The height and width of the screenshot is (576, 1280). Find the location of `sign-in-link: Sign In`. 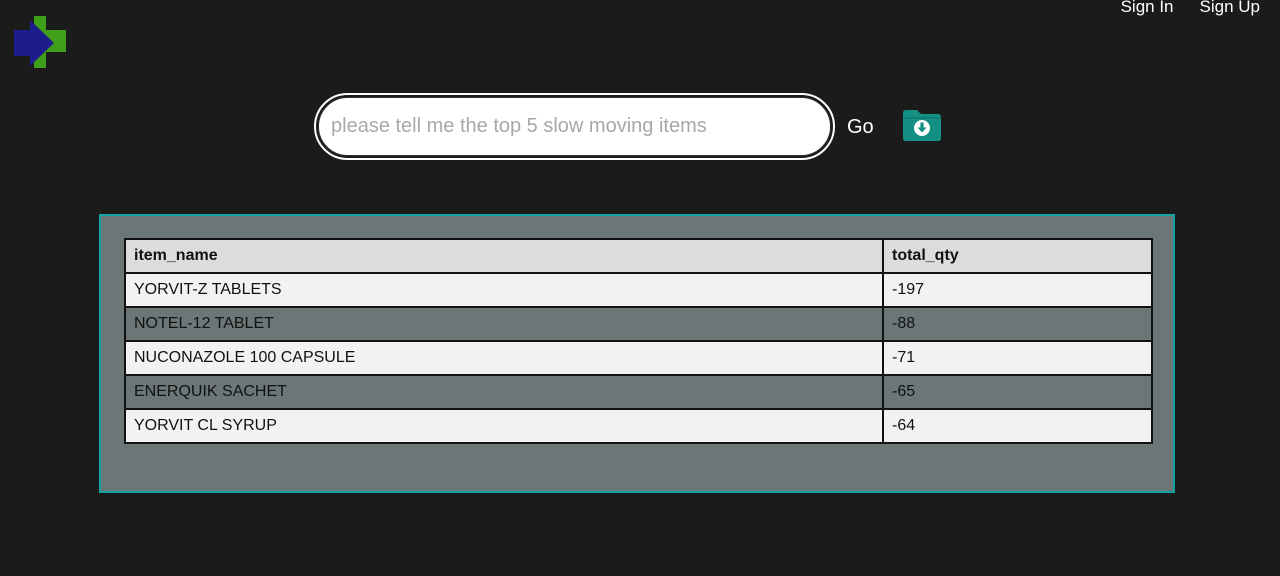

sign-in-link: Sign In is located at coordinates (1147, 8).